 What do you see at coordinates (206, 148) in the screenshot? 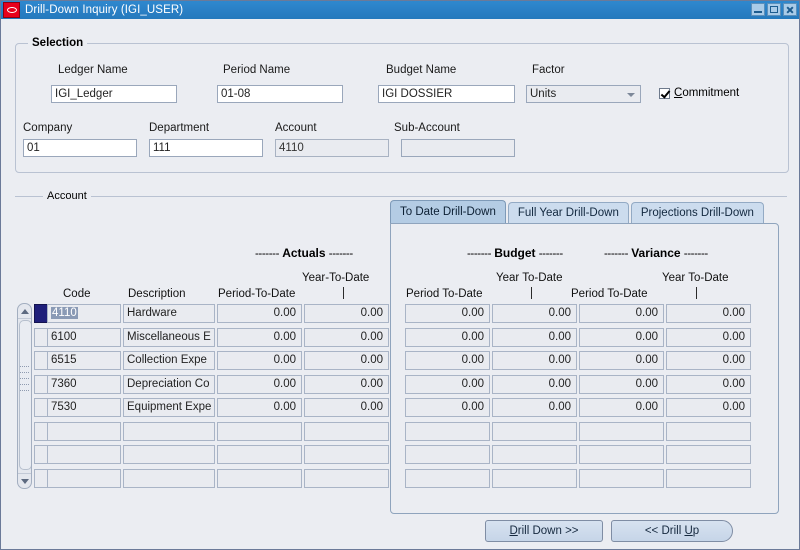
I see `department-input: 111` at bounding box center [206, 148].